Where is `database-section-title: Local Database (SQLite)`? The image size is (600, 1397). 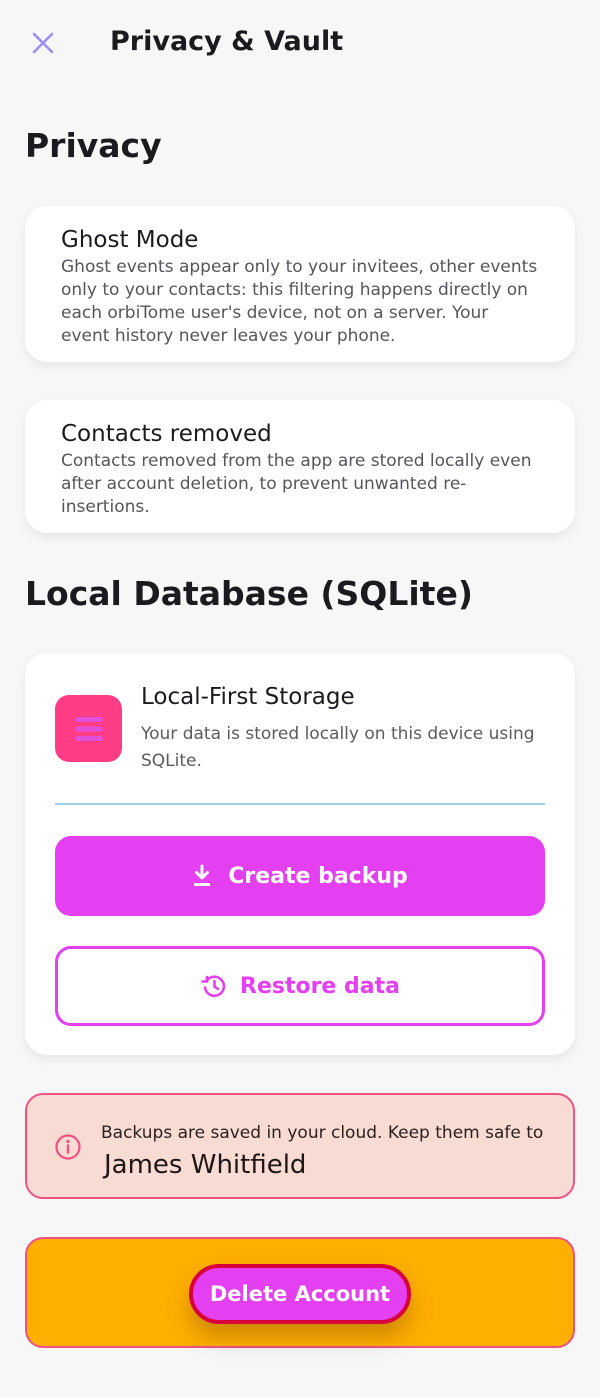
database-section-title: Local Database (SQLite) is located at coordinates (249, 593).